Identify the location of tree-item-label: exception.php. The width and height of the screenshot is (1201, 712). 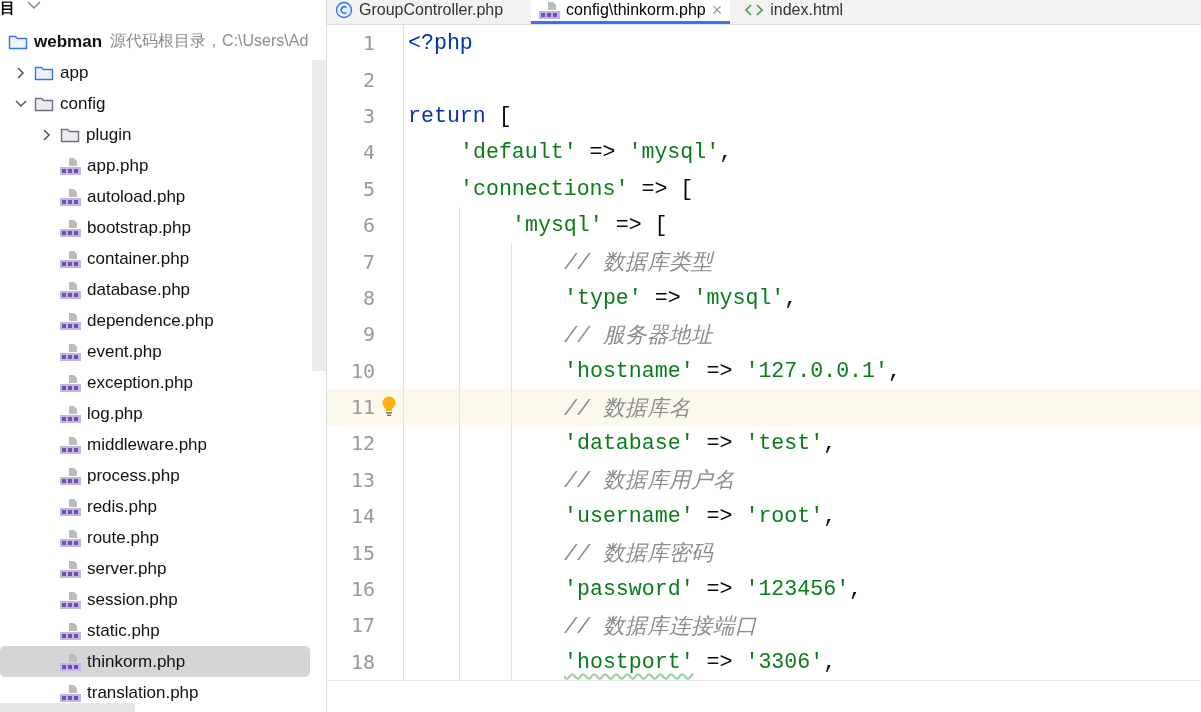
(140, 382).